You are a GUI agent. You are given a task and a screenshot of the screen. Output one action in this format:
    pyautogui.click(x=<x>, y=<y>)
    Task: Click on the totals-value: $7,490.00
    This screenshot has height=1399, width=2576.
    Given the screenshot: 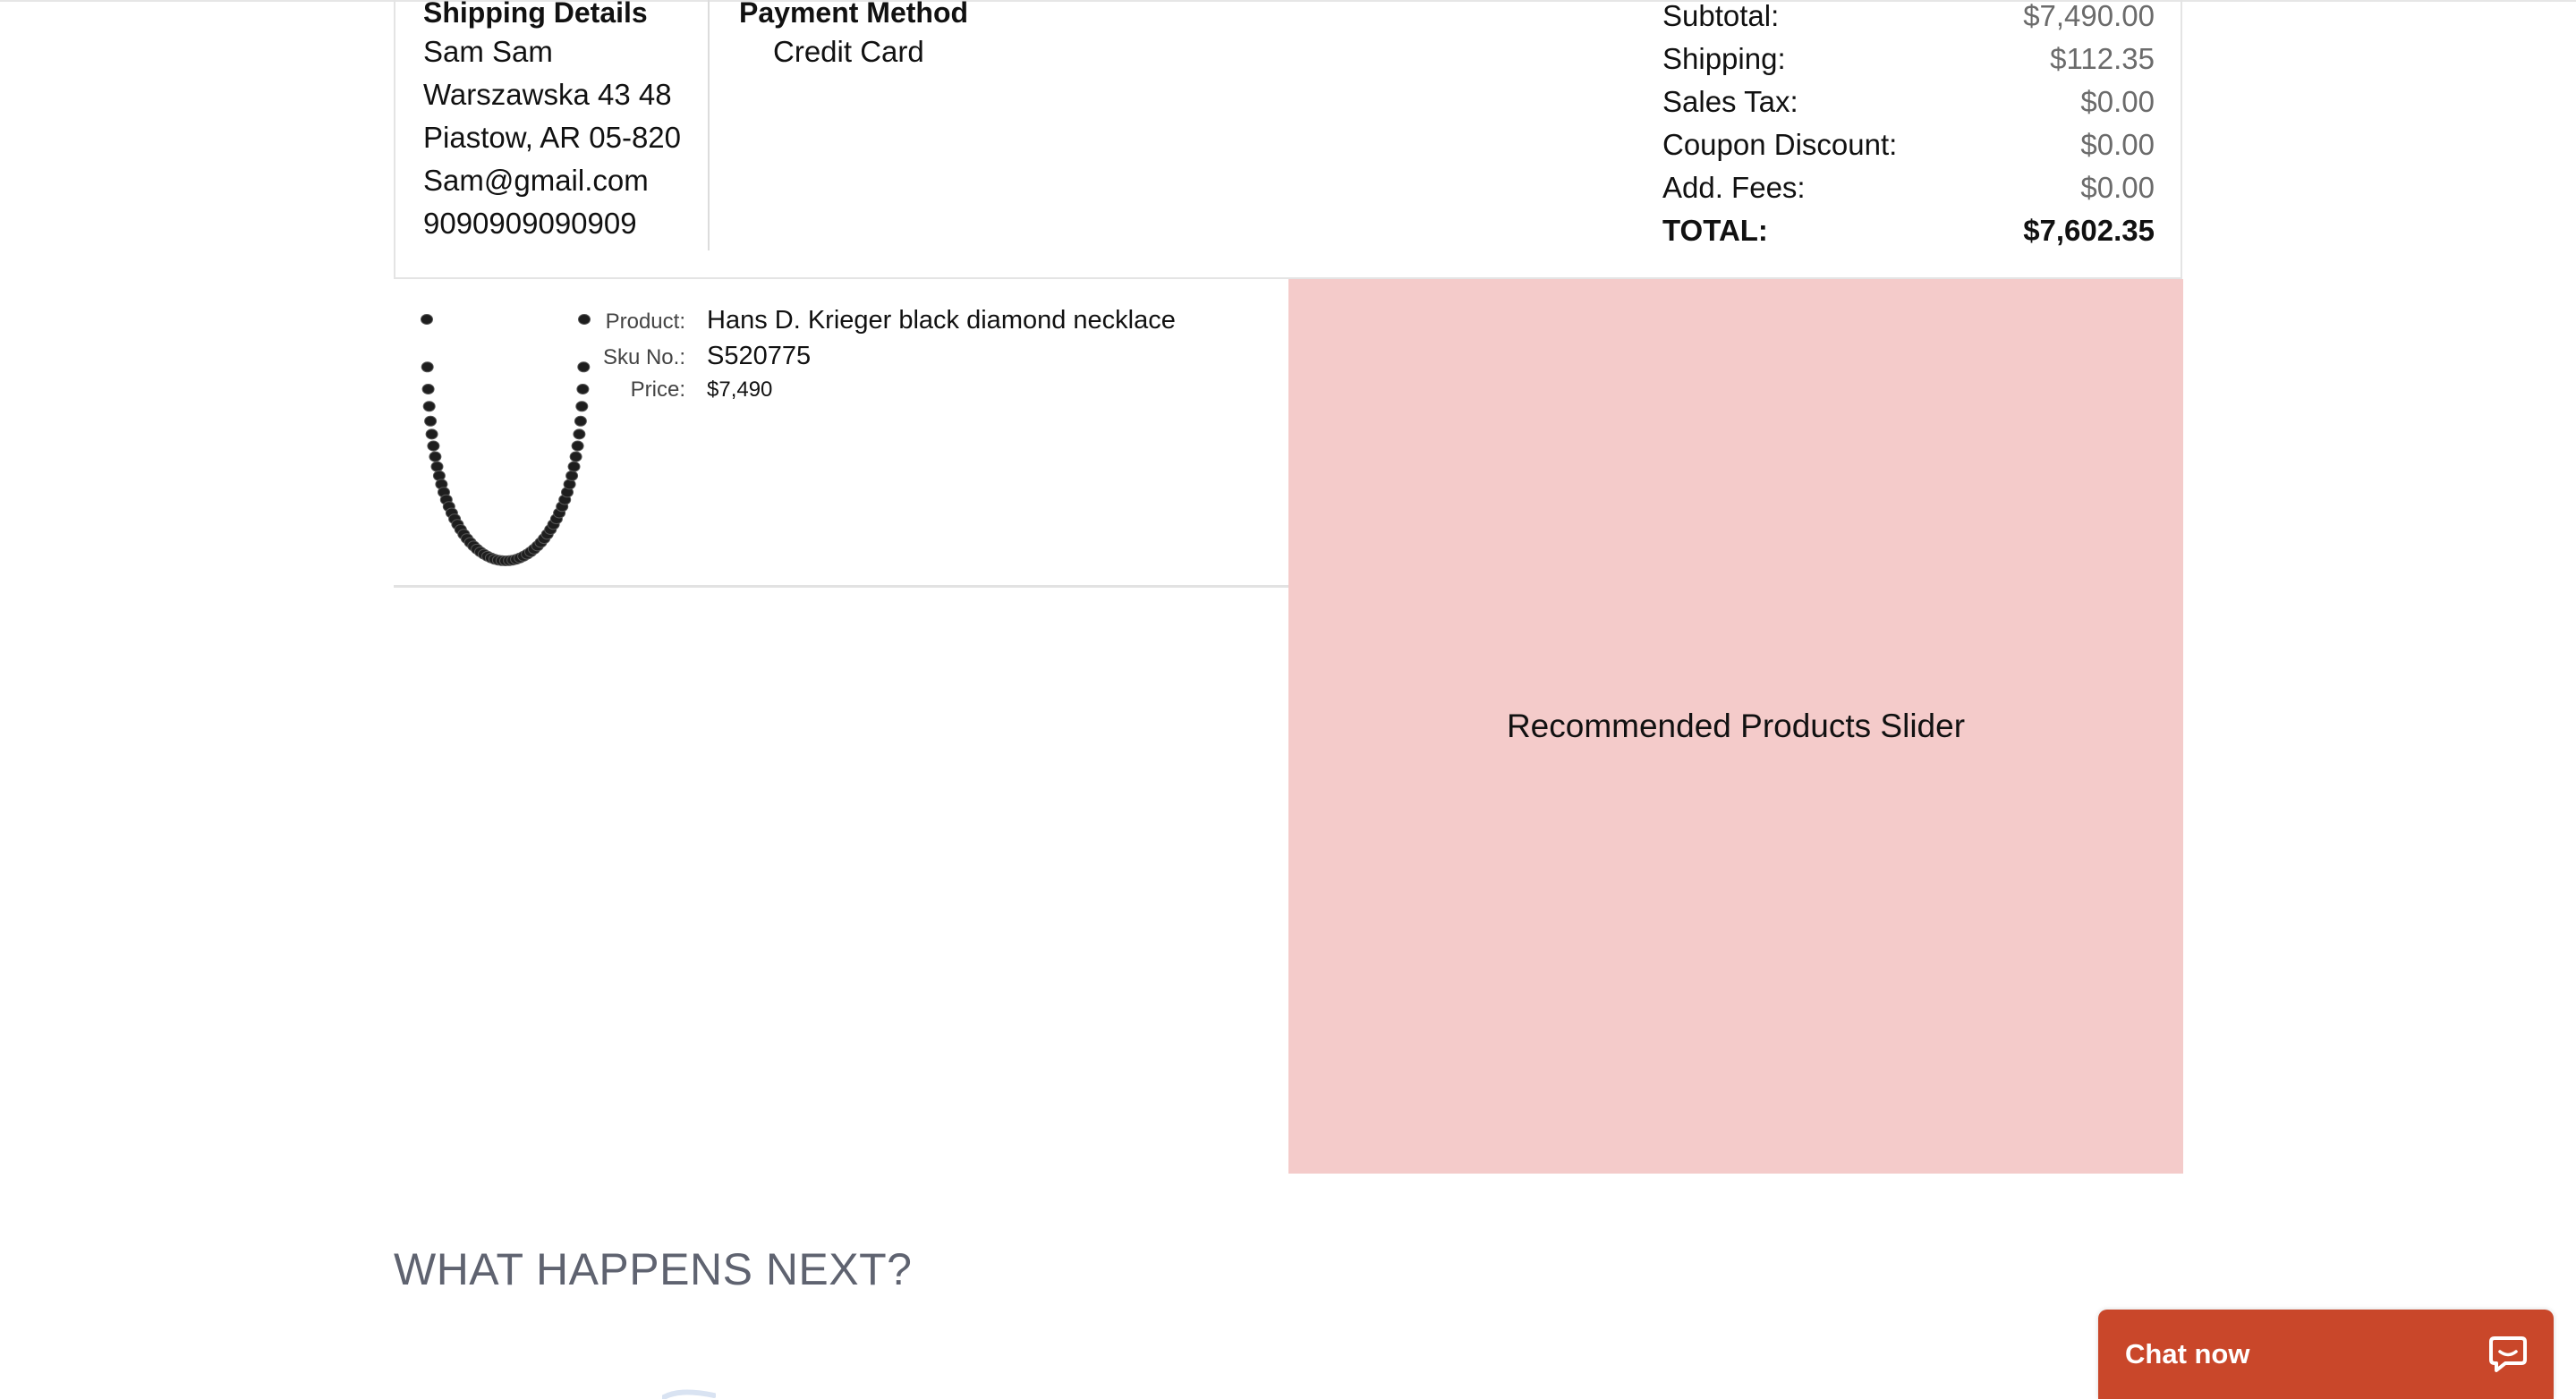 What is the action you would take?
    pyautogui.click(x=2089, y=16)
    